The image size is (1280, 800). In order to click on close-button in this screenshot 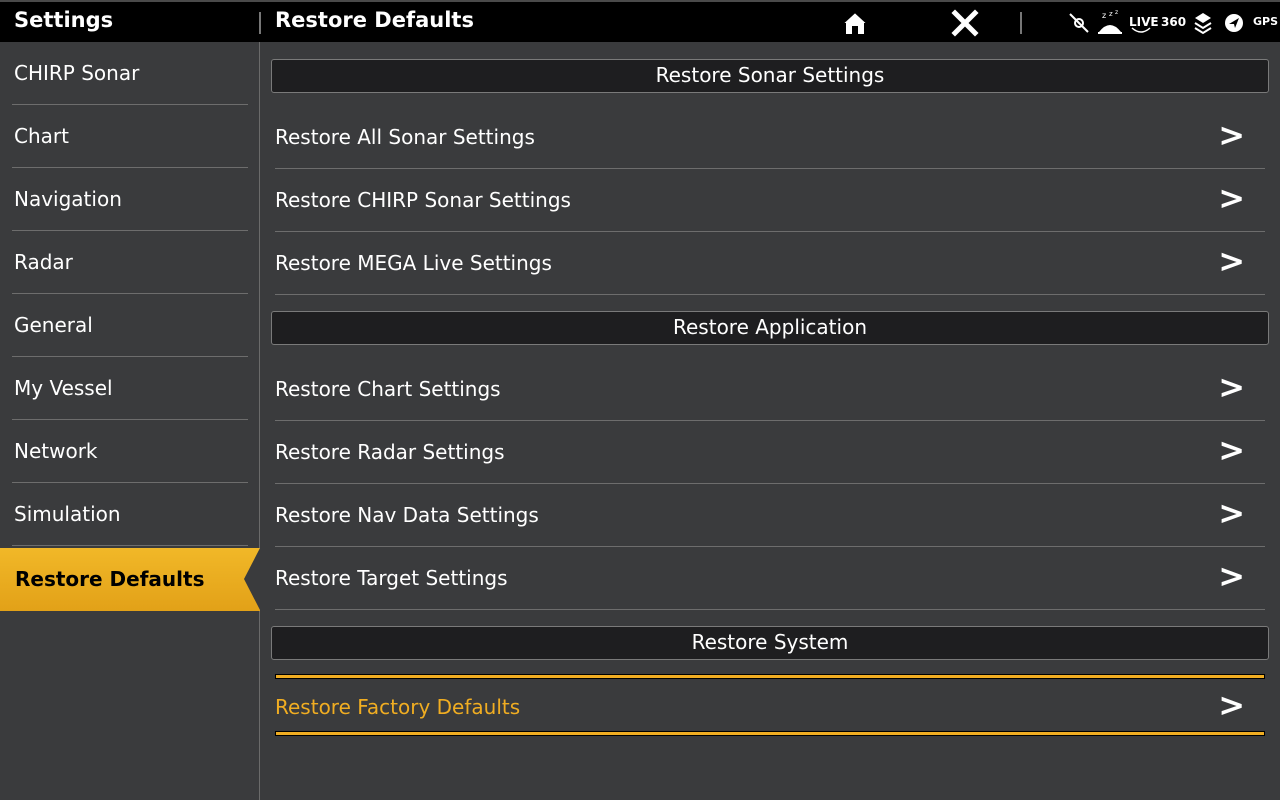, I will do `click(965, 23)`.